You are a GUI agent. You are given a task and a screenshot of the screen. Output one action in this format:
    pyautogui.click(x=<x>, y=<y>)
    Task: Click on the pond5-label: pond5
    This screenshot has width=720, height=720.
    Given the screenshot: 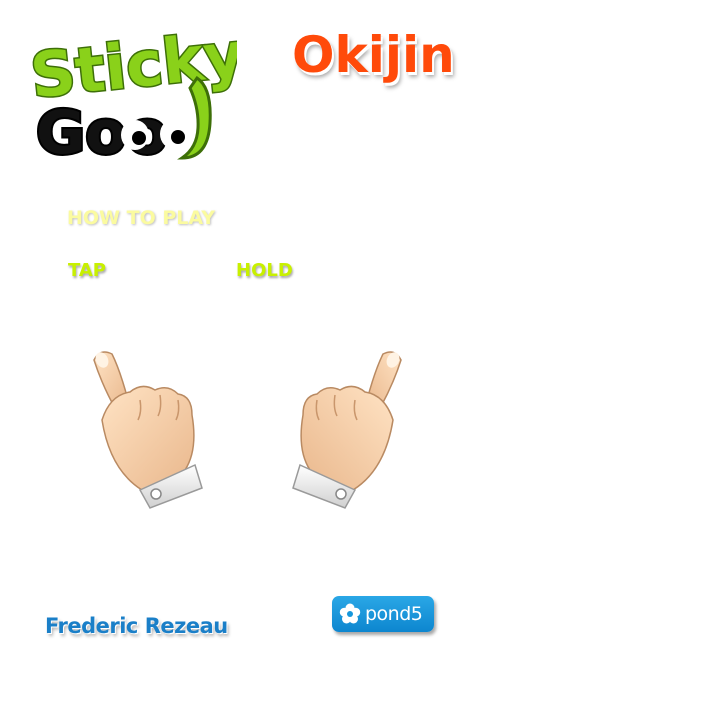 What is the action you would take?
    pyautogui.click(x=394, y=614)
    